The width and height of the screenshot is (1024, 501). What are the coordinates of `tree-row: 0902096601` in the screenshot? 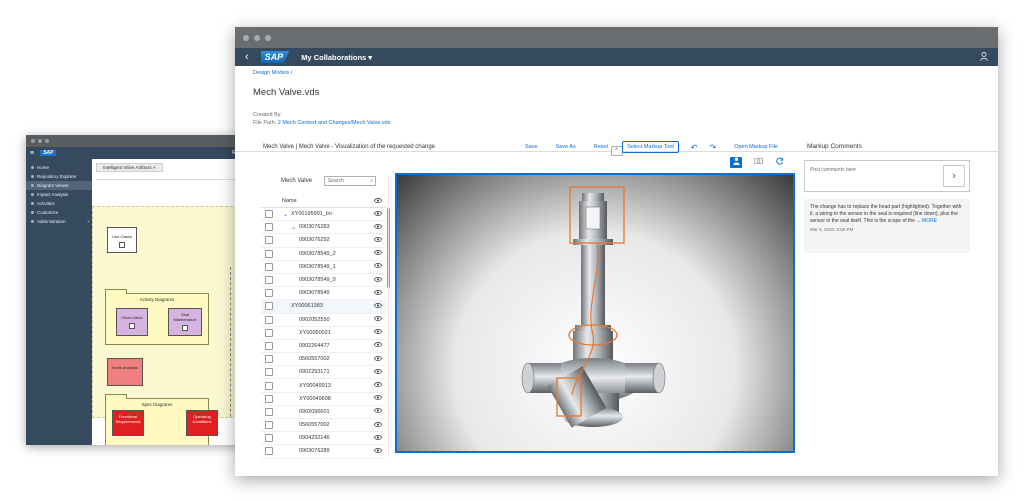 It's located at (323, 412).